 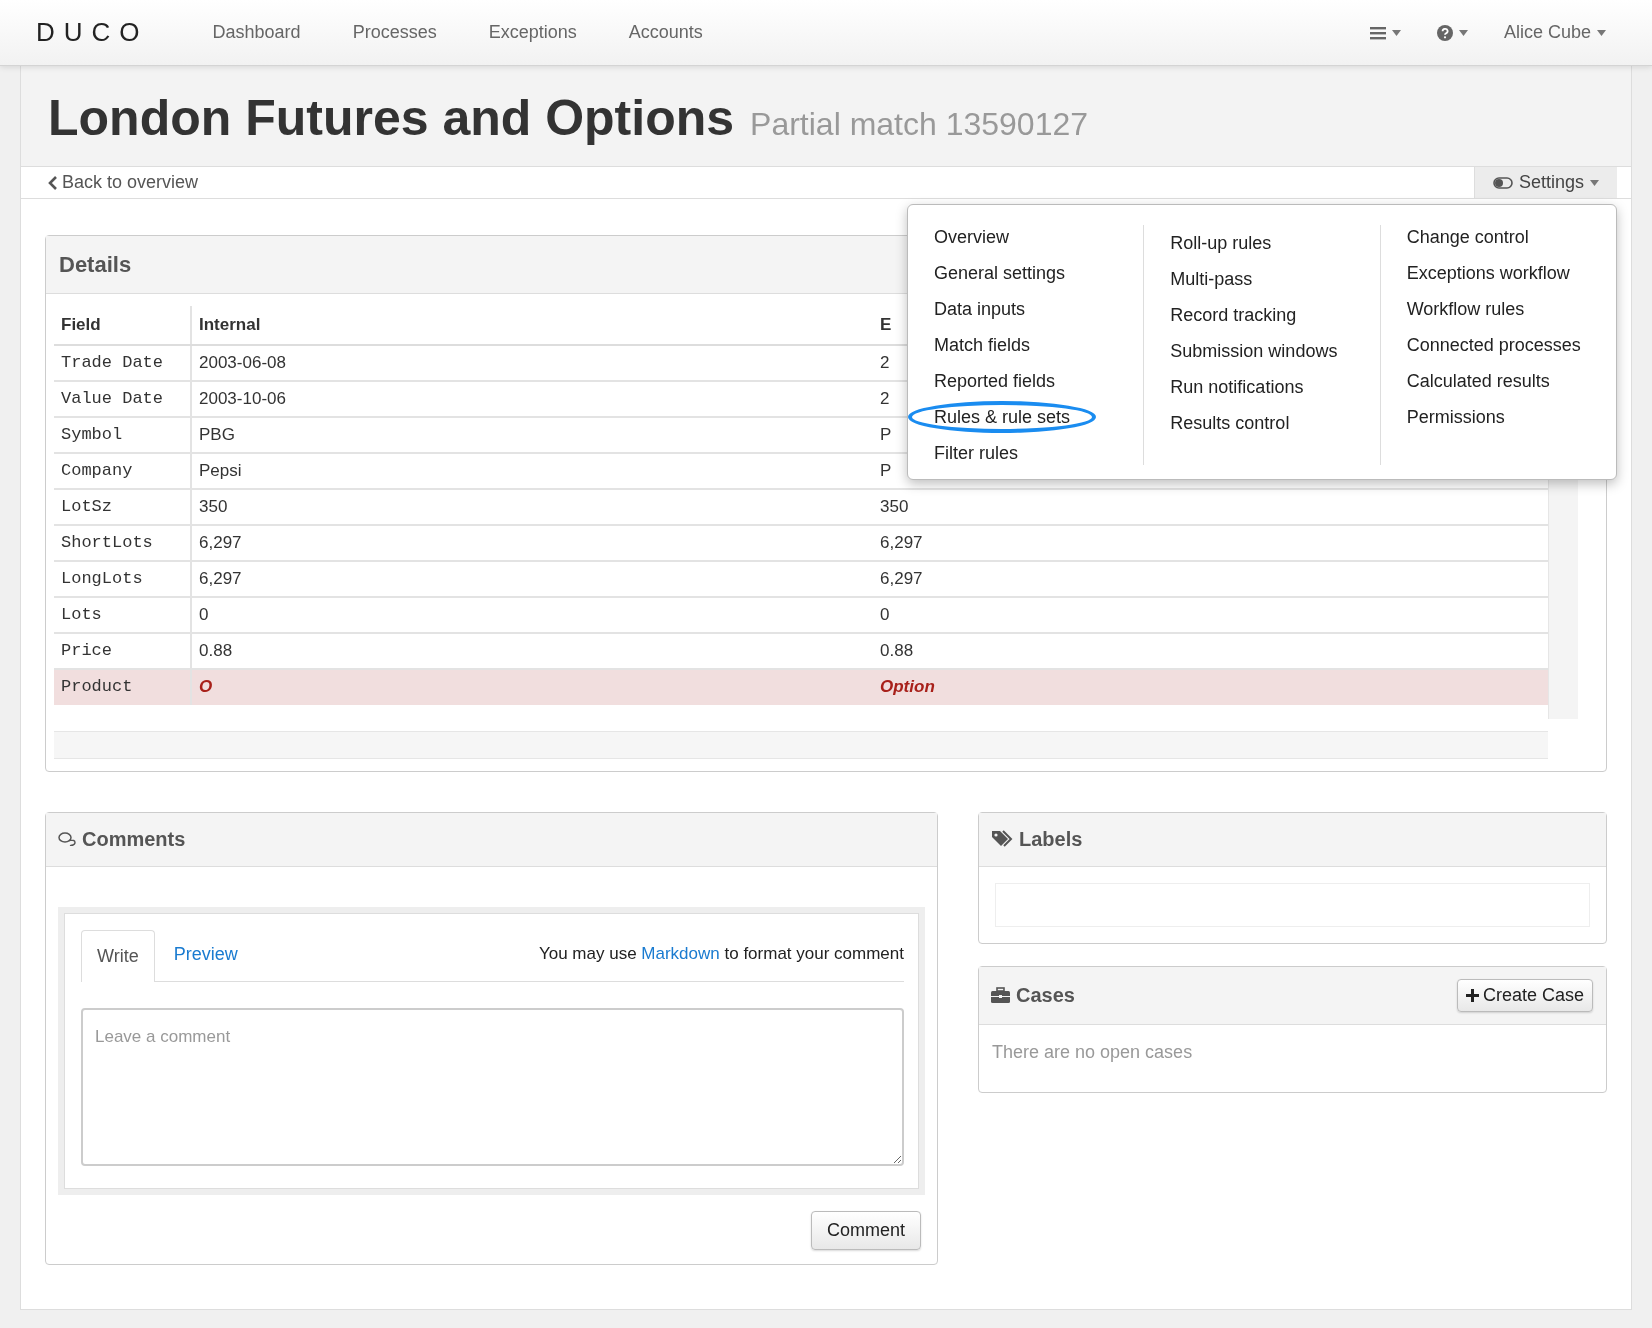 What do you see at coordinates (1051, 839) in the screenshot?
I see `panel-title: Labels` at bounding box center [1051, 839].